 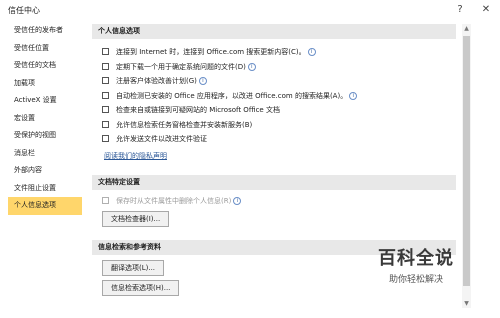 What do you see at coordinates (135, 156) in the screenshot?
I see `privacy-statement-link: 阅读我们的隐私声明` at bounding box center [135, 156].